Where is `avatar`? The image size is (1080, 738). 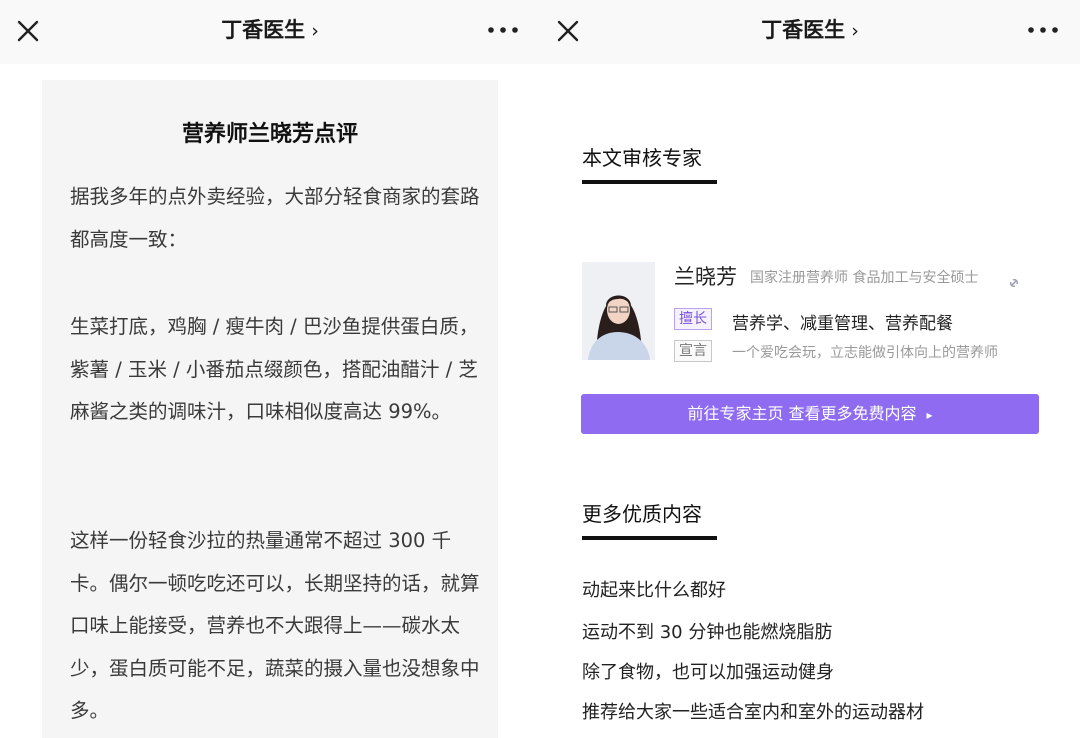
avatar is located at coordinates (618, 311).